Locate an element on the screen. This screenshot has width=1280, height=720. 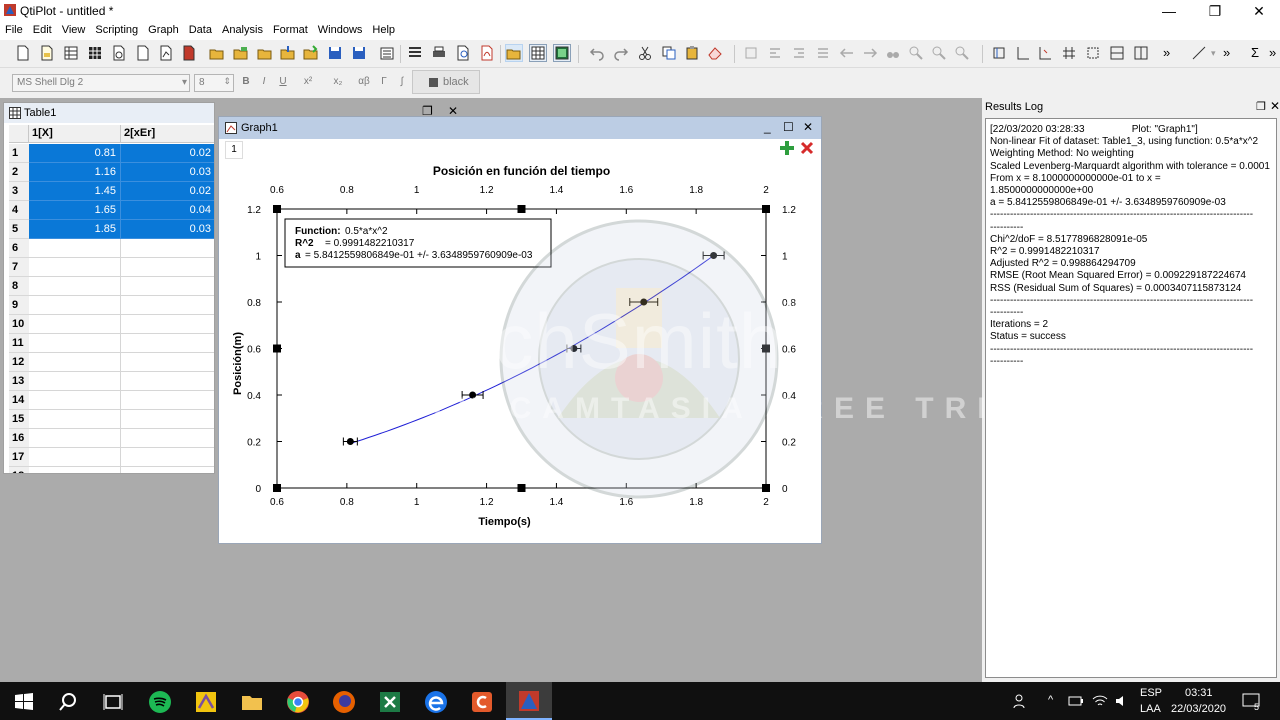
tray-chevron-icon: ^ is located at coordinates (1050, 700).